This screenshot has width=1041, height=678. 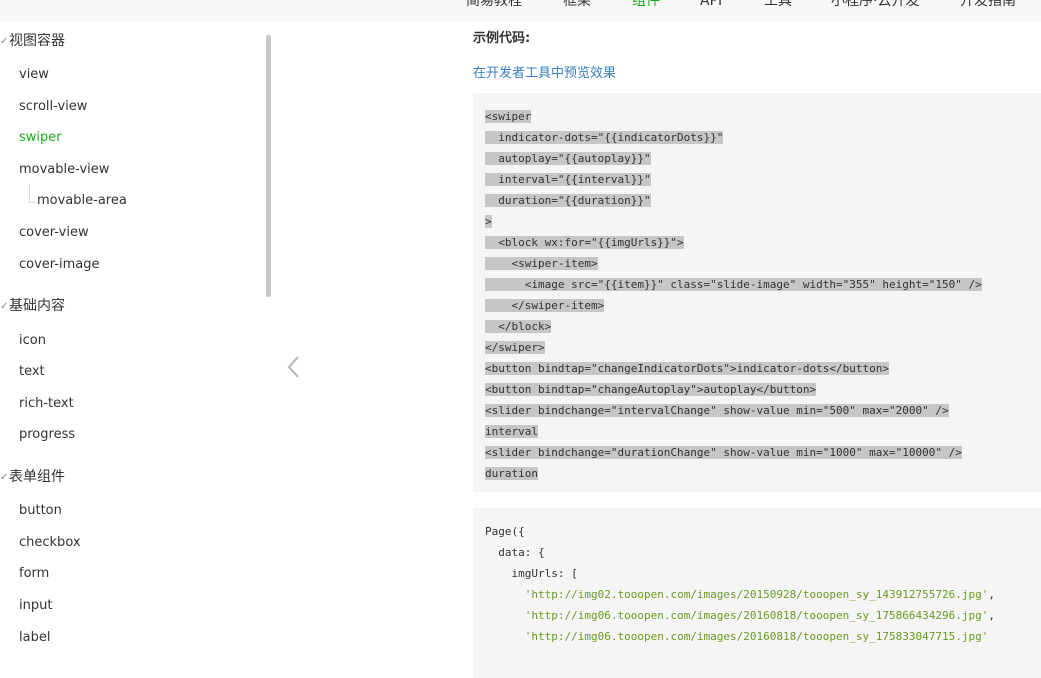 I want to click on nav-item-2: 组件, so click(x=646, y=5).